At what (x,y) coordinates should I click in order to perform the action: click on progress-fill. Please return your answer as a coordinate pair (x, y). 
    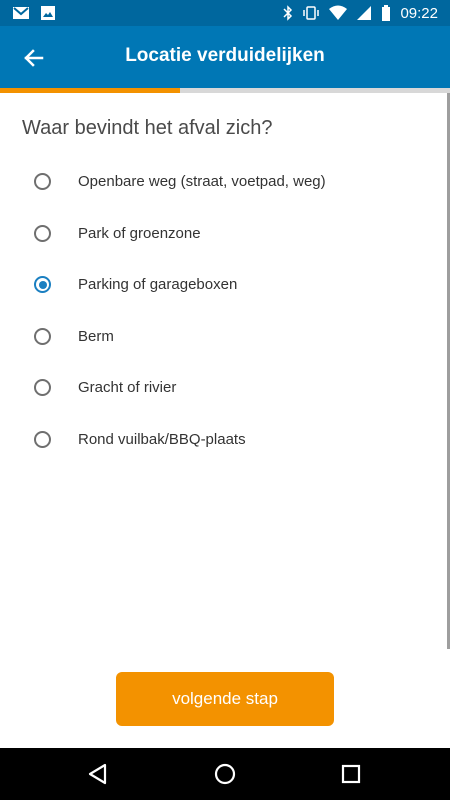
    Looking at the image, I should click on (90, 90).